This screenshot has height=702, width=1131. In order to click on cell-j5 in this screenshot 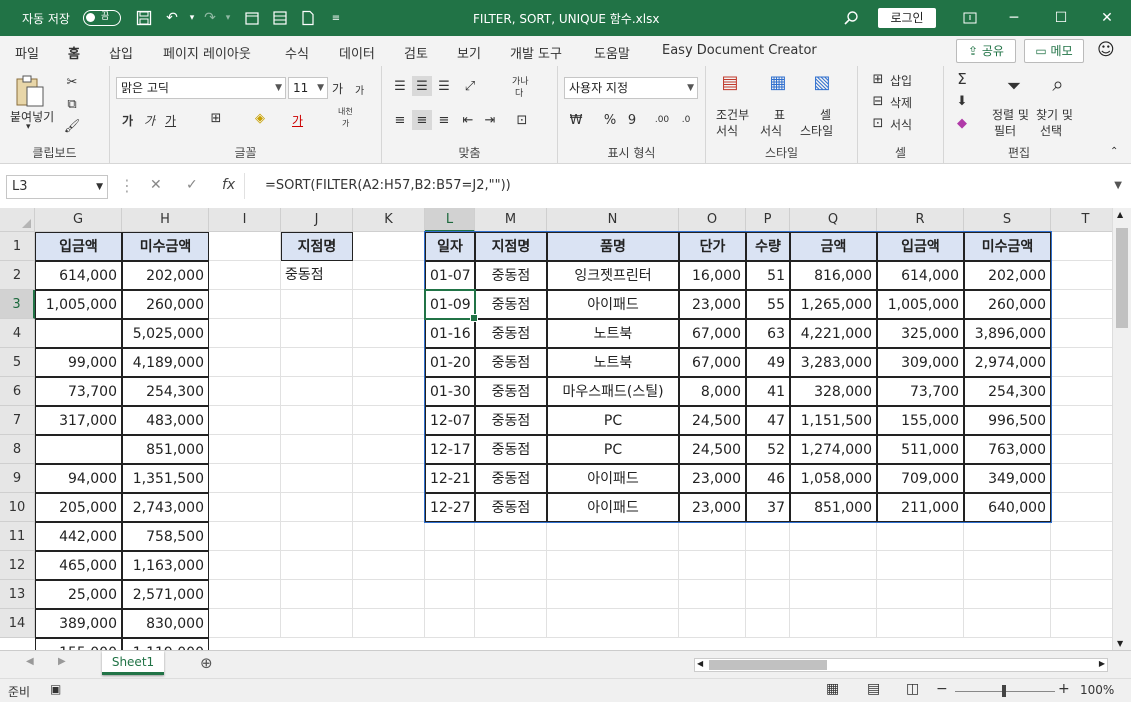, I will do `click(317, 362)`.